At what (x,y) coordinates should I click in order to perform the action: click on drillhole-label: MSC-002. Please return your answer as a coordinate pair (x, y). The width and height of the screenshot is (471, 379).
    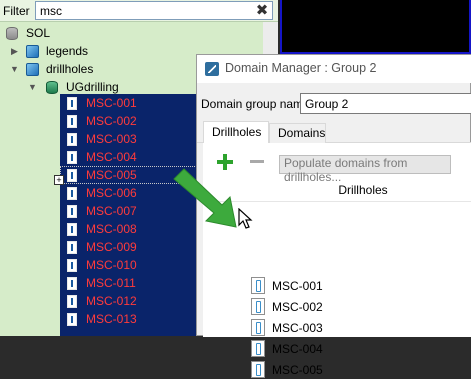
    Looking at the image, I should click on (111, 121).